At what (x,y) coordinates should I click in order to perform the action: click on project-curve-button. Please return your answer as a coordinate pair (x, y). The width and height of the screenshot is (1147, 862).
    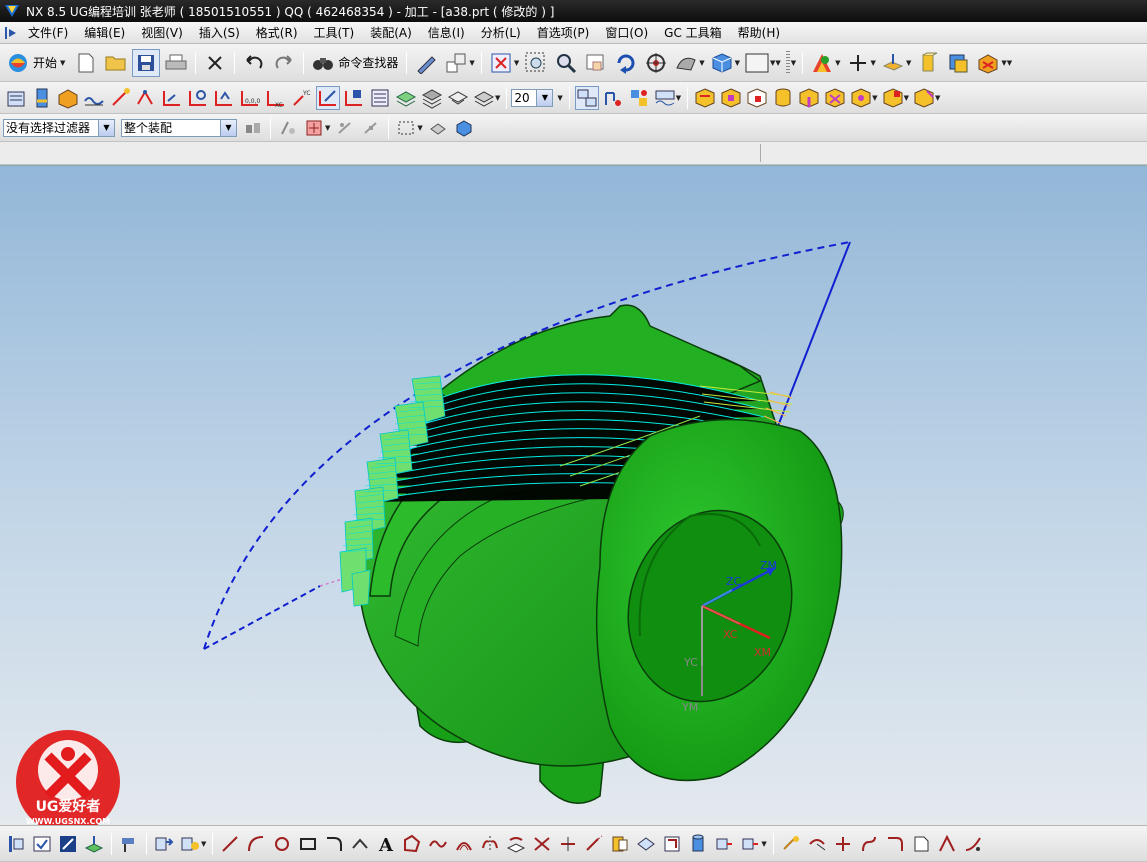
    Looking at the image, I should click on (516, 844).